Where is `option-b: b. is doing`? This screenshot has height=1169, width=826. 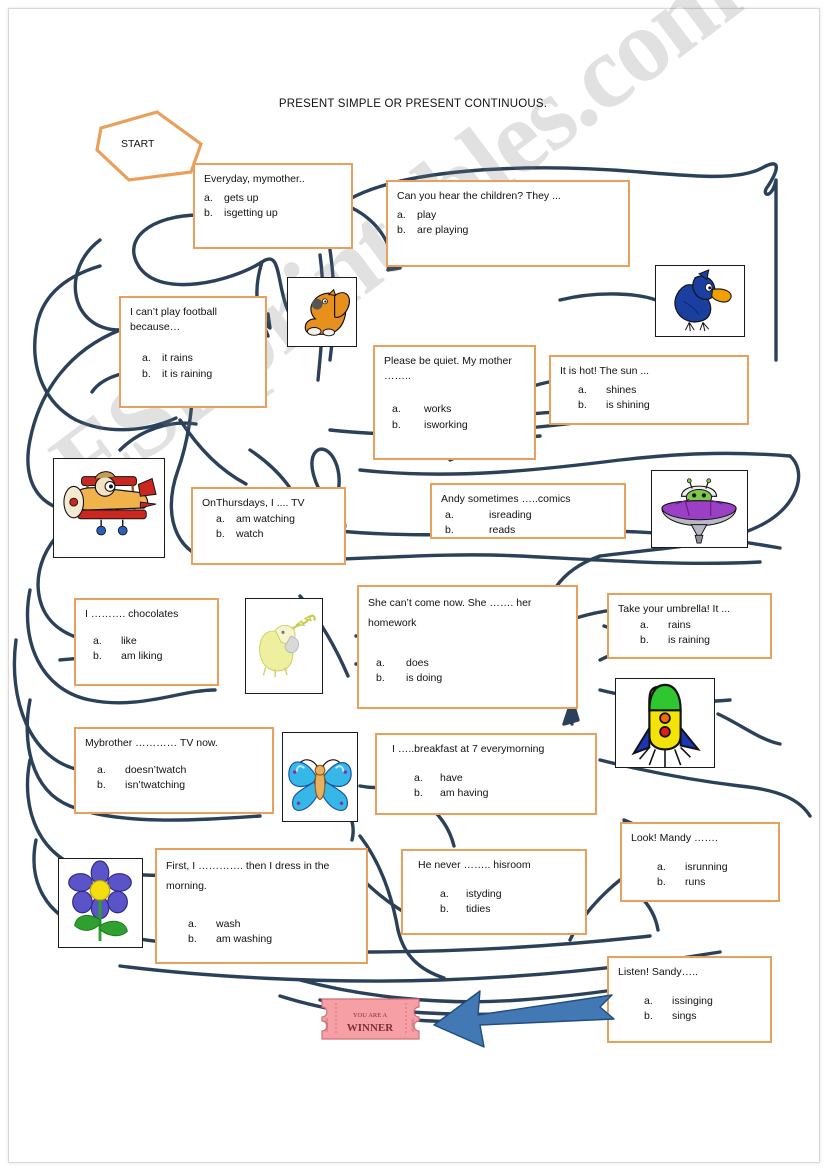
option-b: b. is doing is located at coordinates (467, 678).